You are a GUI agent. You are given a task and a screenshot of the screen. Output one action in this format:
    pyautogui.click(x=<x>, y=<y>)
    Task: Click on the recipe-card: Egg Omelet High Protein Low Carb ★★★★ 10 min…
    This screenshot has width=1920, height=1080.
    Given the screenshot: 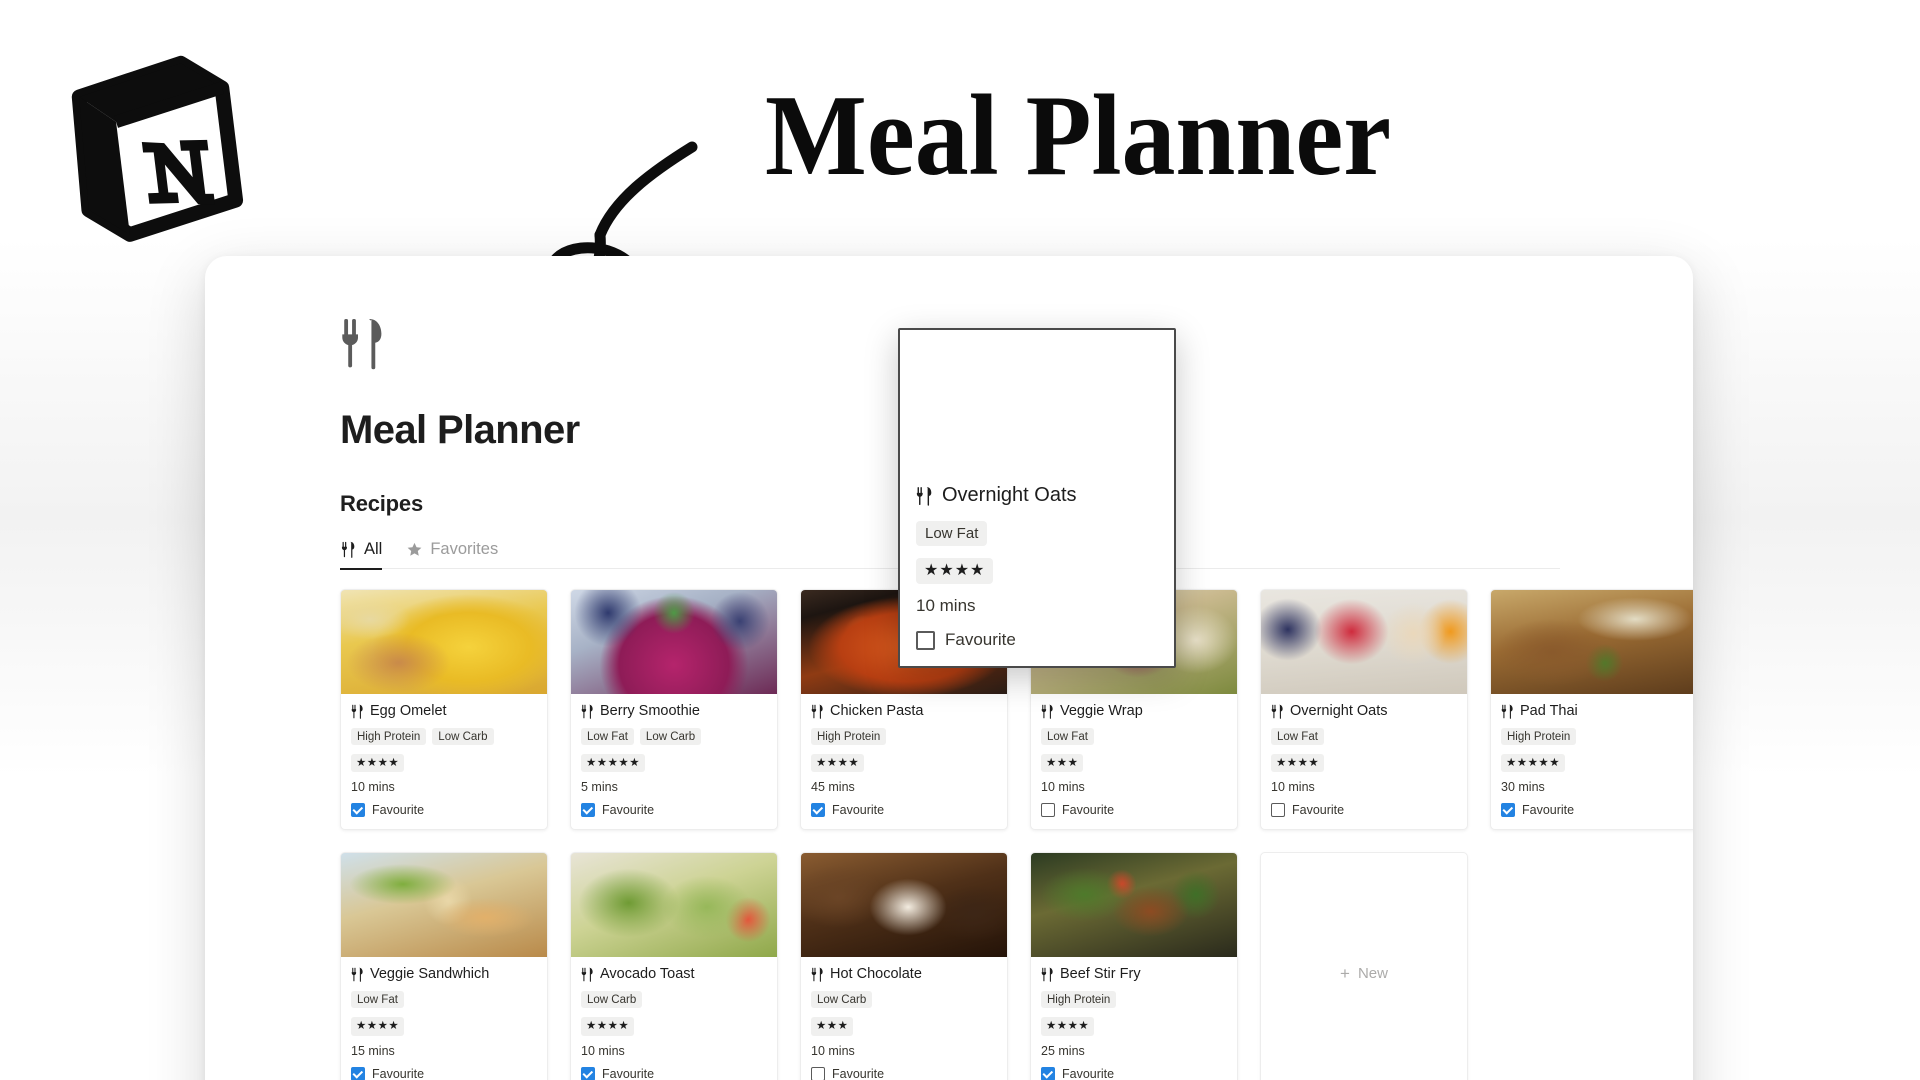 What is the action you would take?
    pyautogui.click(x=444, y=710)
    